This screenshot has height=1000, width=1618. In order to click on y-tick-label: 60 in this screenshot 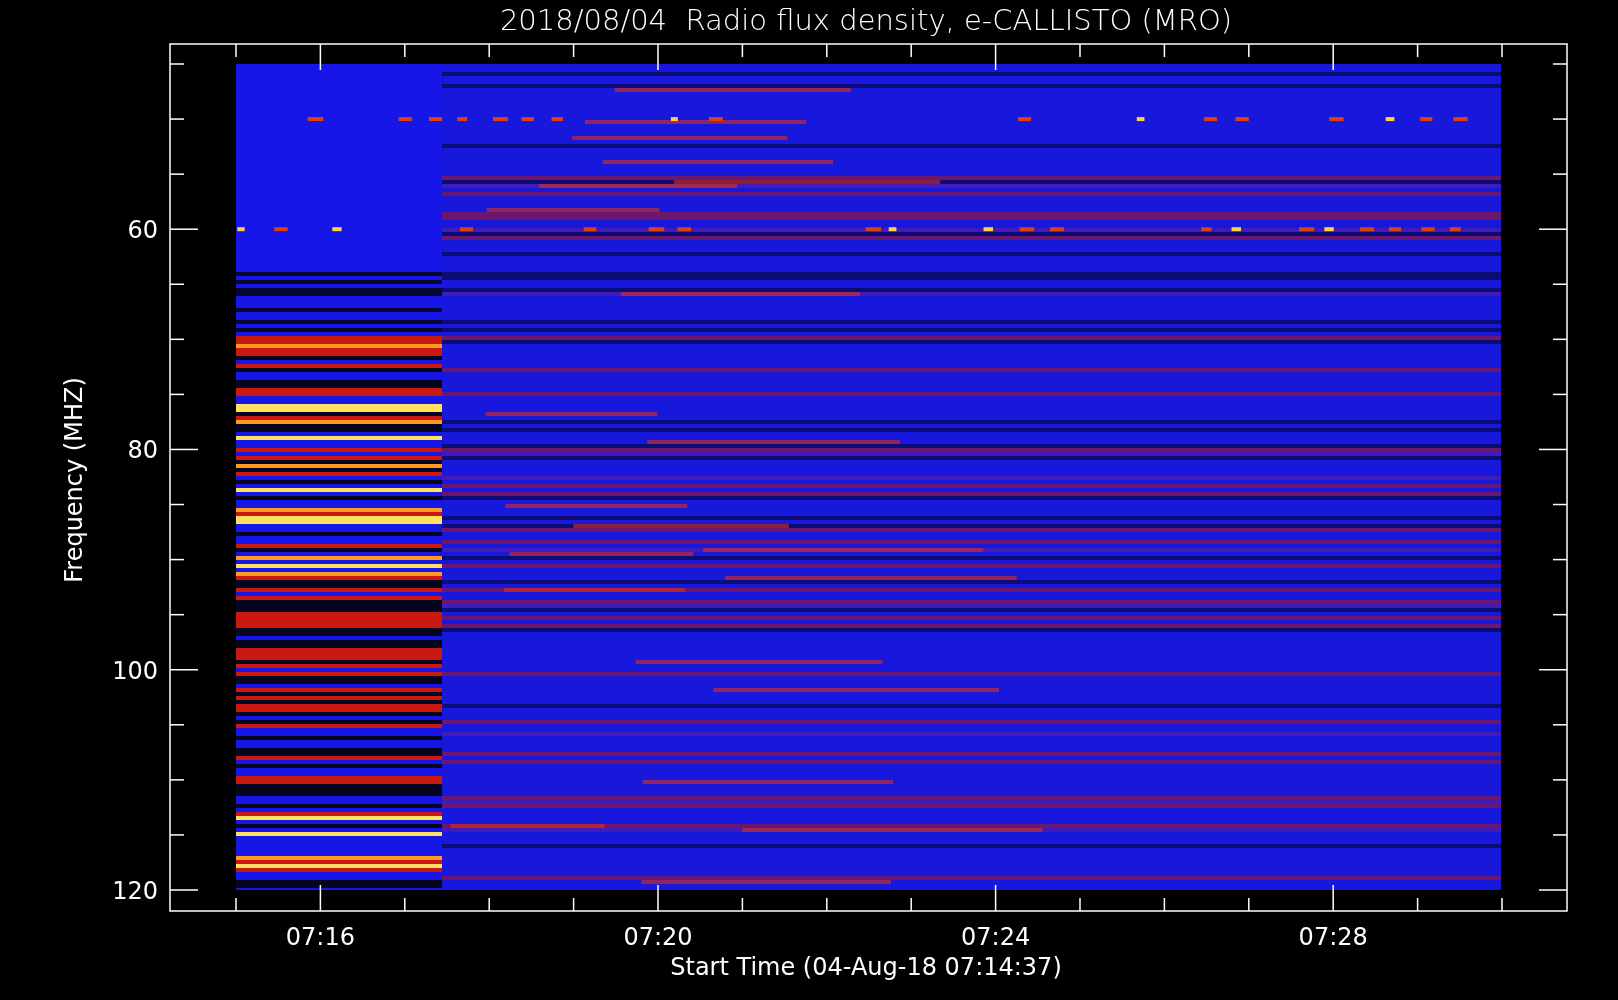, I will do `click(142, 230)`.